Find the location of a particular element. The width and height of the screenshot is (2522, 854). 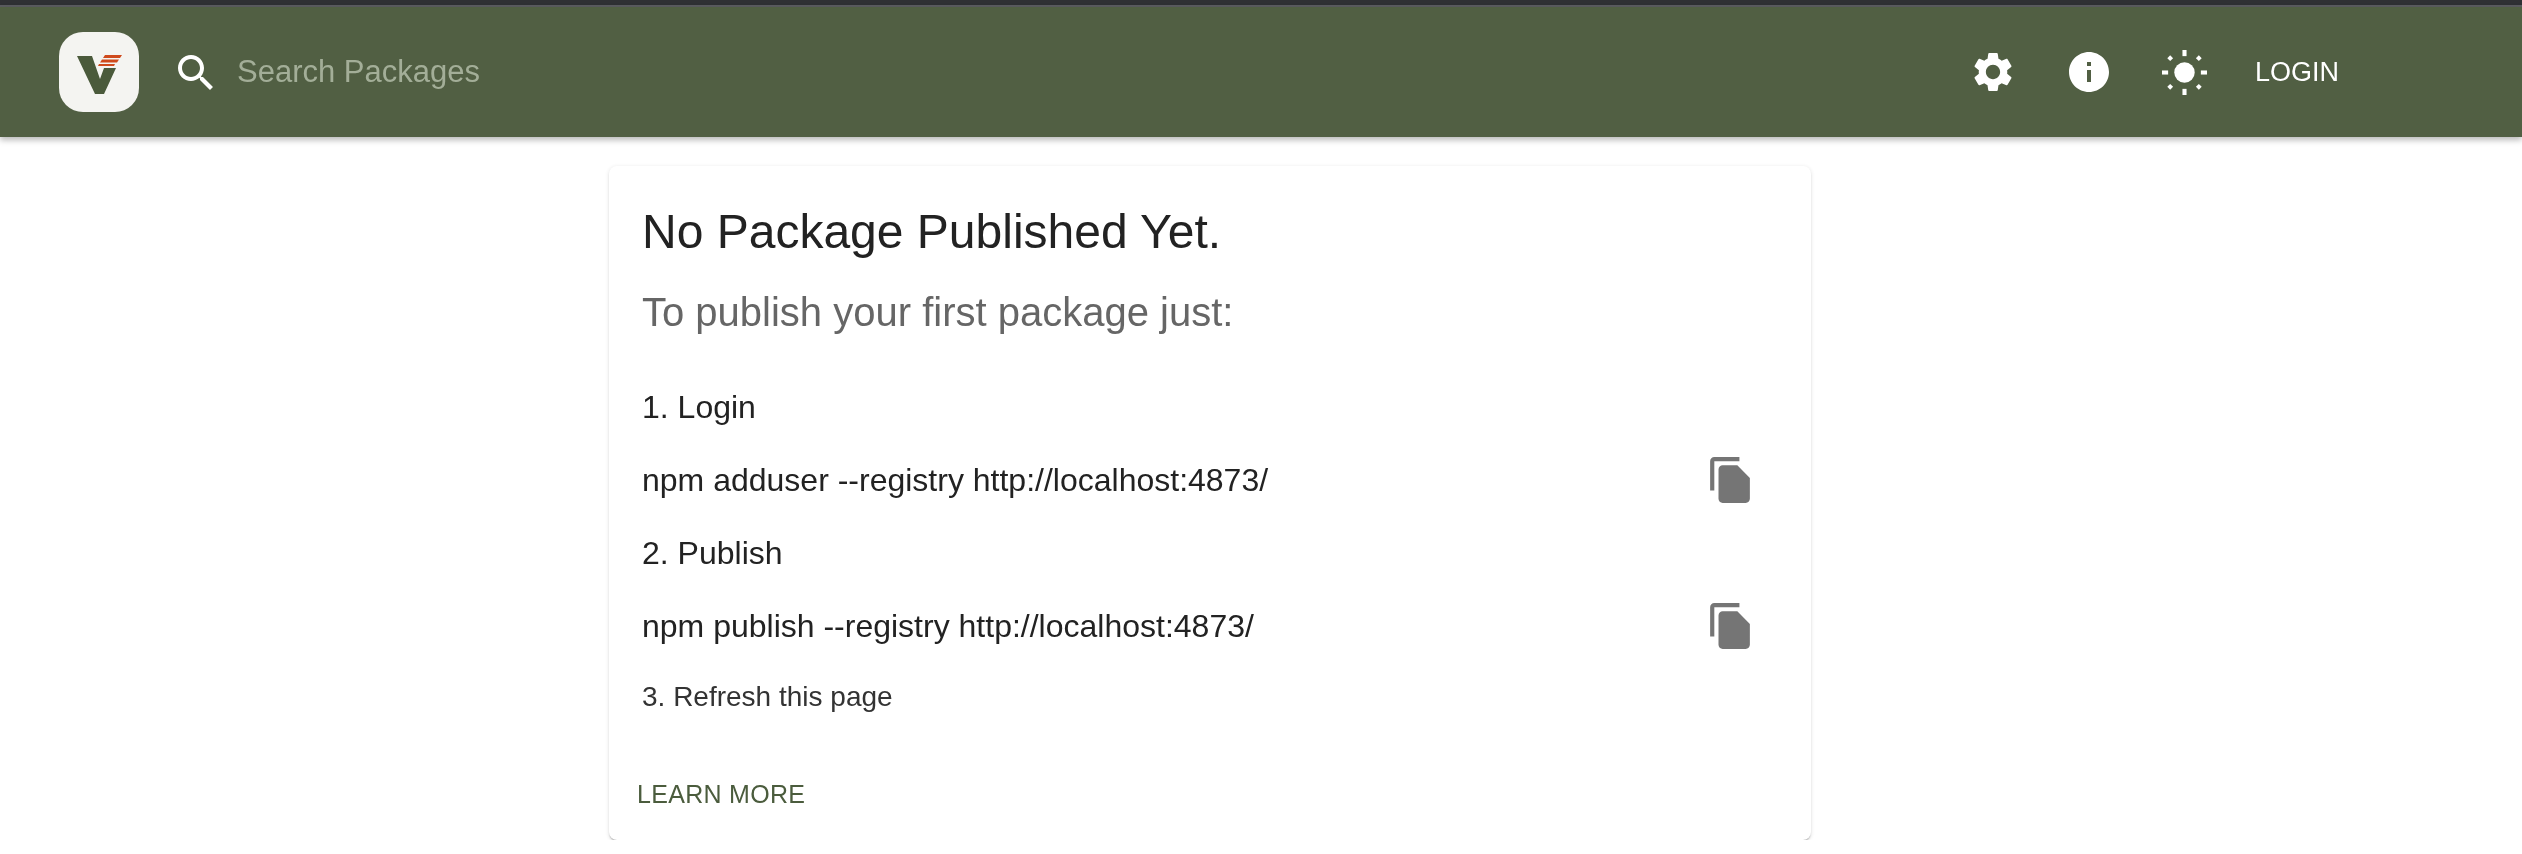

login-button: LOGIN is located at coordinates (2296, 72).